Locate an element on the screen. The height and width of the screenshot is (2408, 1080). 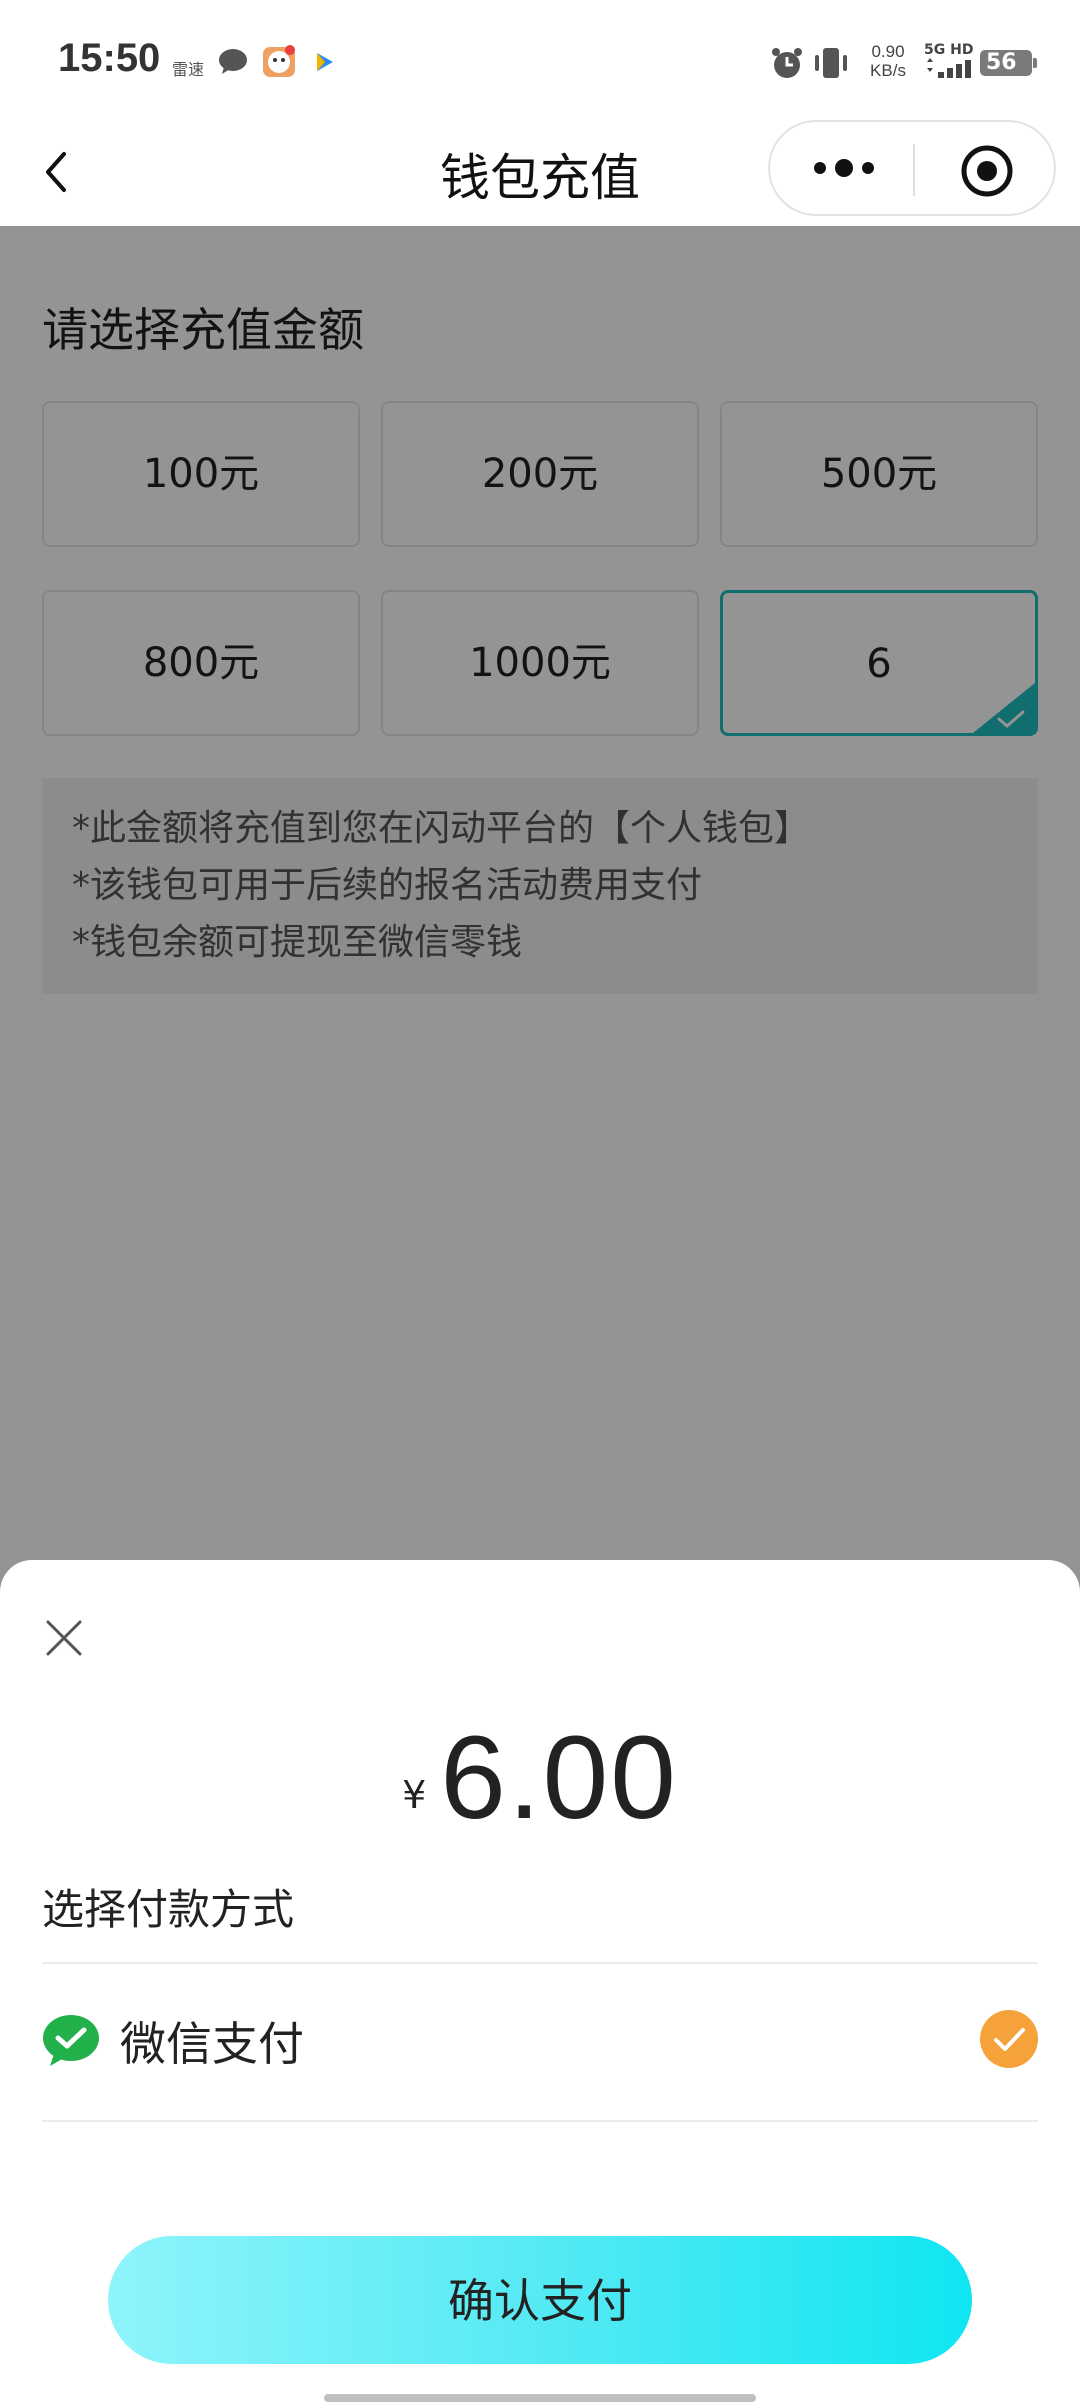
check-circle-icon is located at coordinates (1009, 2039).